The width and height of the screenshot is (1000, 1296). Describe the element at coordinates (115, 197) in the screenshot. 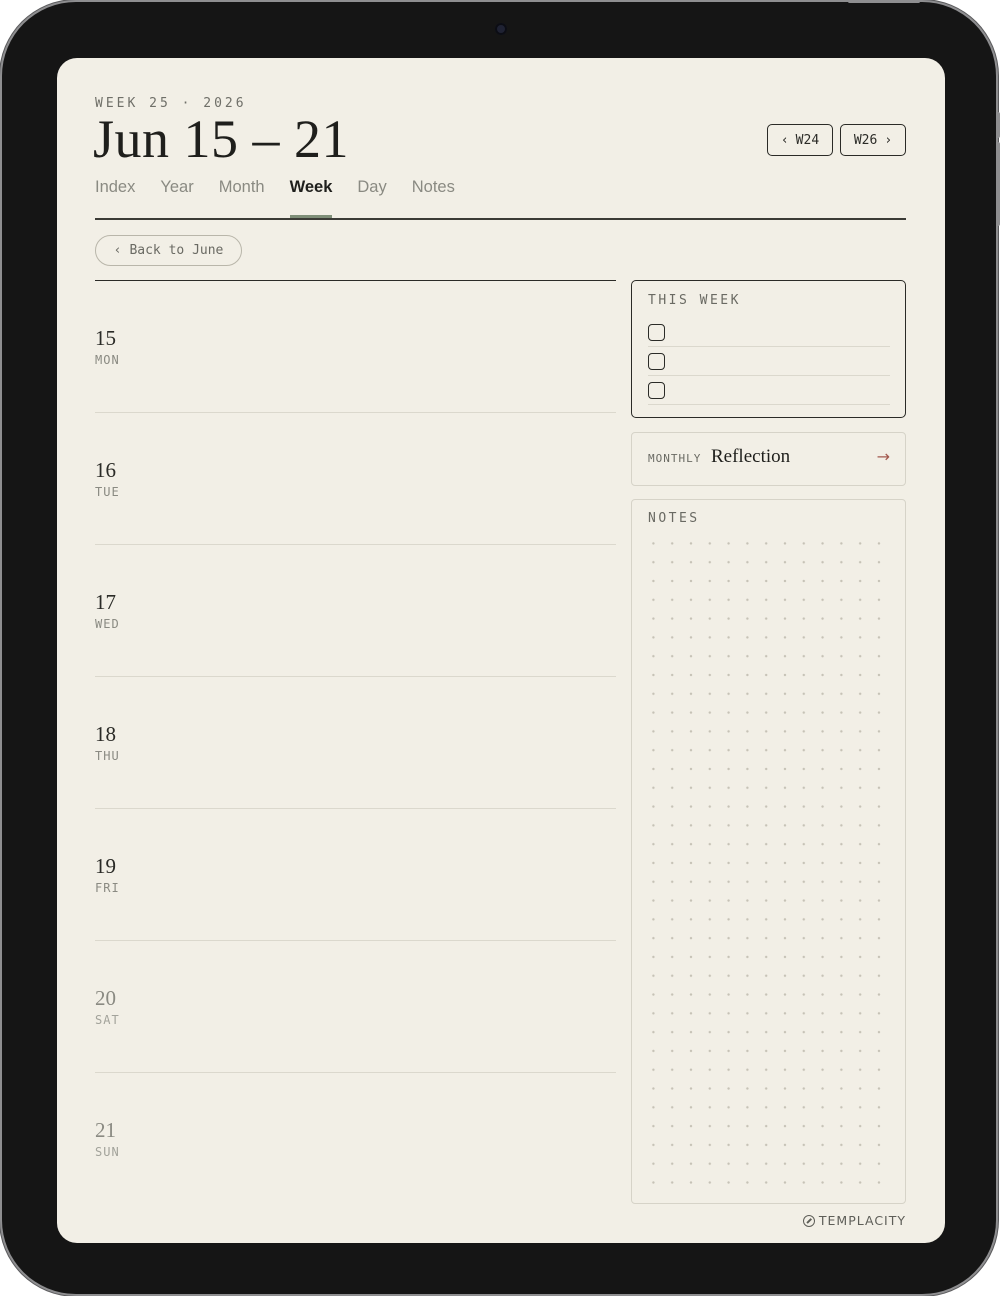

I see `tab-index: Index` at that location.